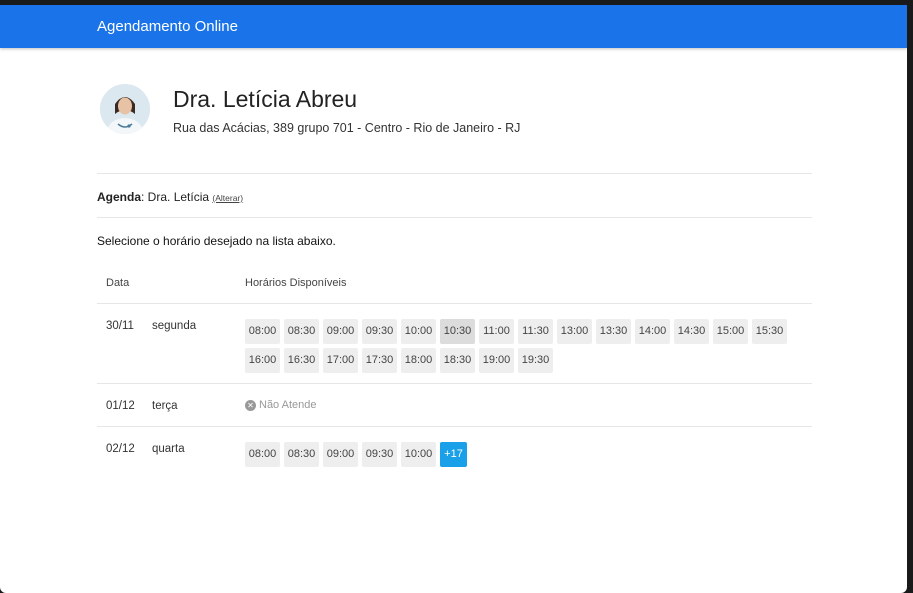 This screenshot has height=593, width=913. What do you see at coordinates (288, 405) in the screenshot?
I see `no-service-label: Não Atende` at bounding box center [288, 405].